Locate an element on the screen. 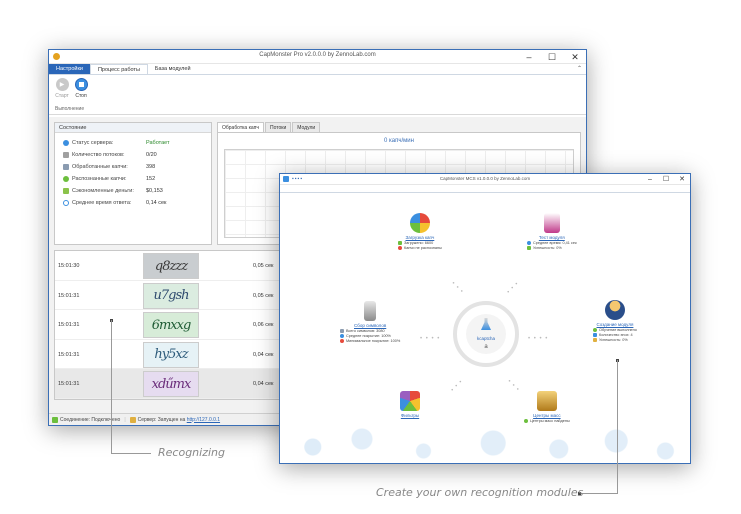 The image size is (741, 514). bubbles-decoration is located at coordinates (485, 443).